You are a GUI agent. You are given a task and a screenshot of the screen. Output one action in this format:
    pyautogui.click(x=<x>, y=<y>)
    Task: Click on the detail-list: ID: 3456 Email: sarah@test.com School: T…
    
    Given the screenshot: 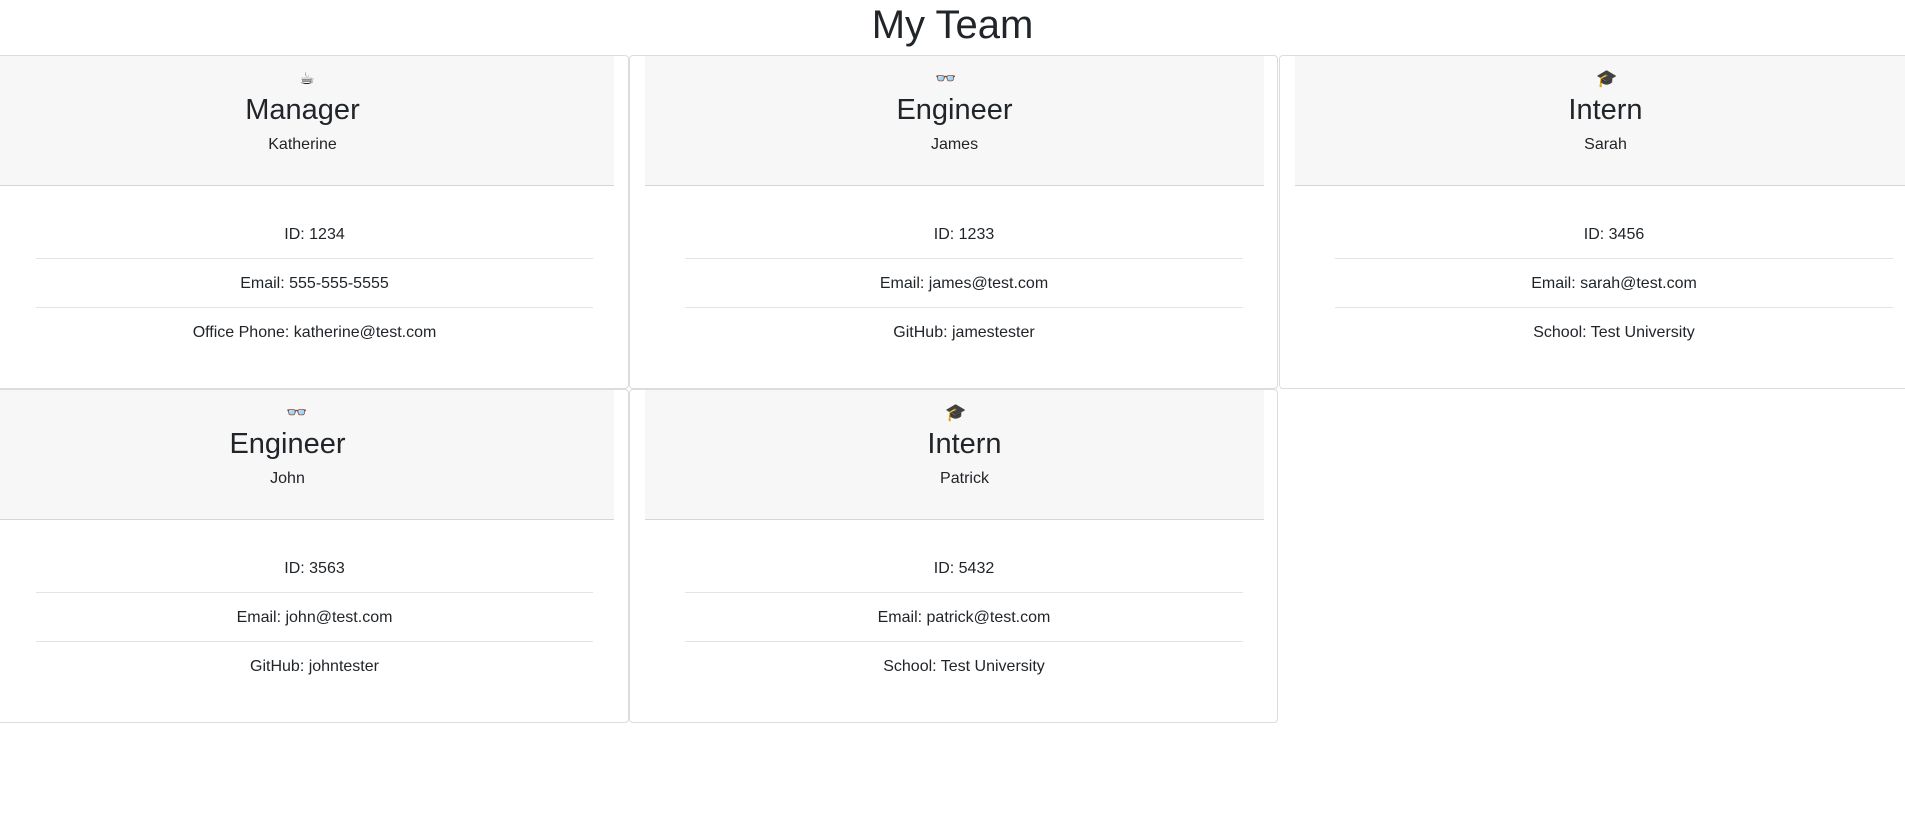 What is the action you would take?
    pyautogui.click(x=1614, y=283)
    